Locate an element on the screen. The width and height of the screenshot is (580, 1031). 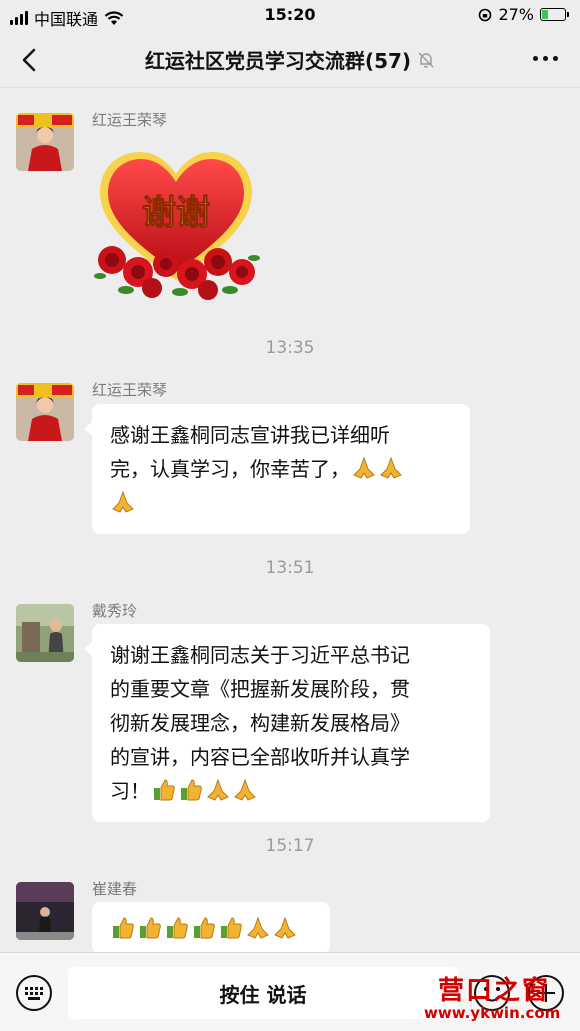
battery-percent: 27% is located at coordinates (516, 14).